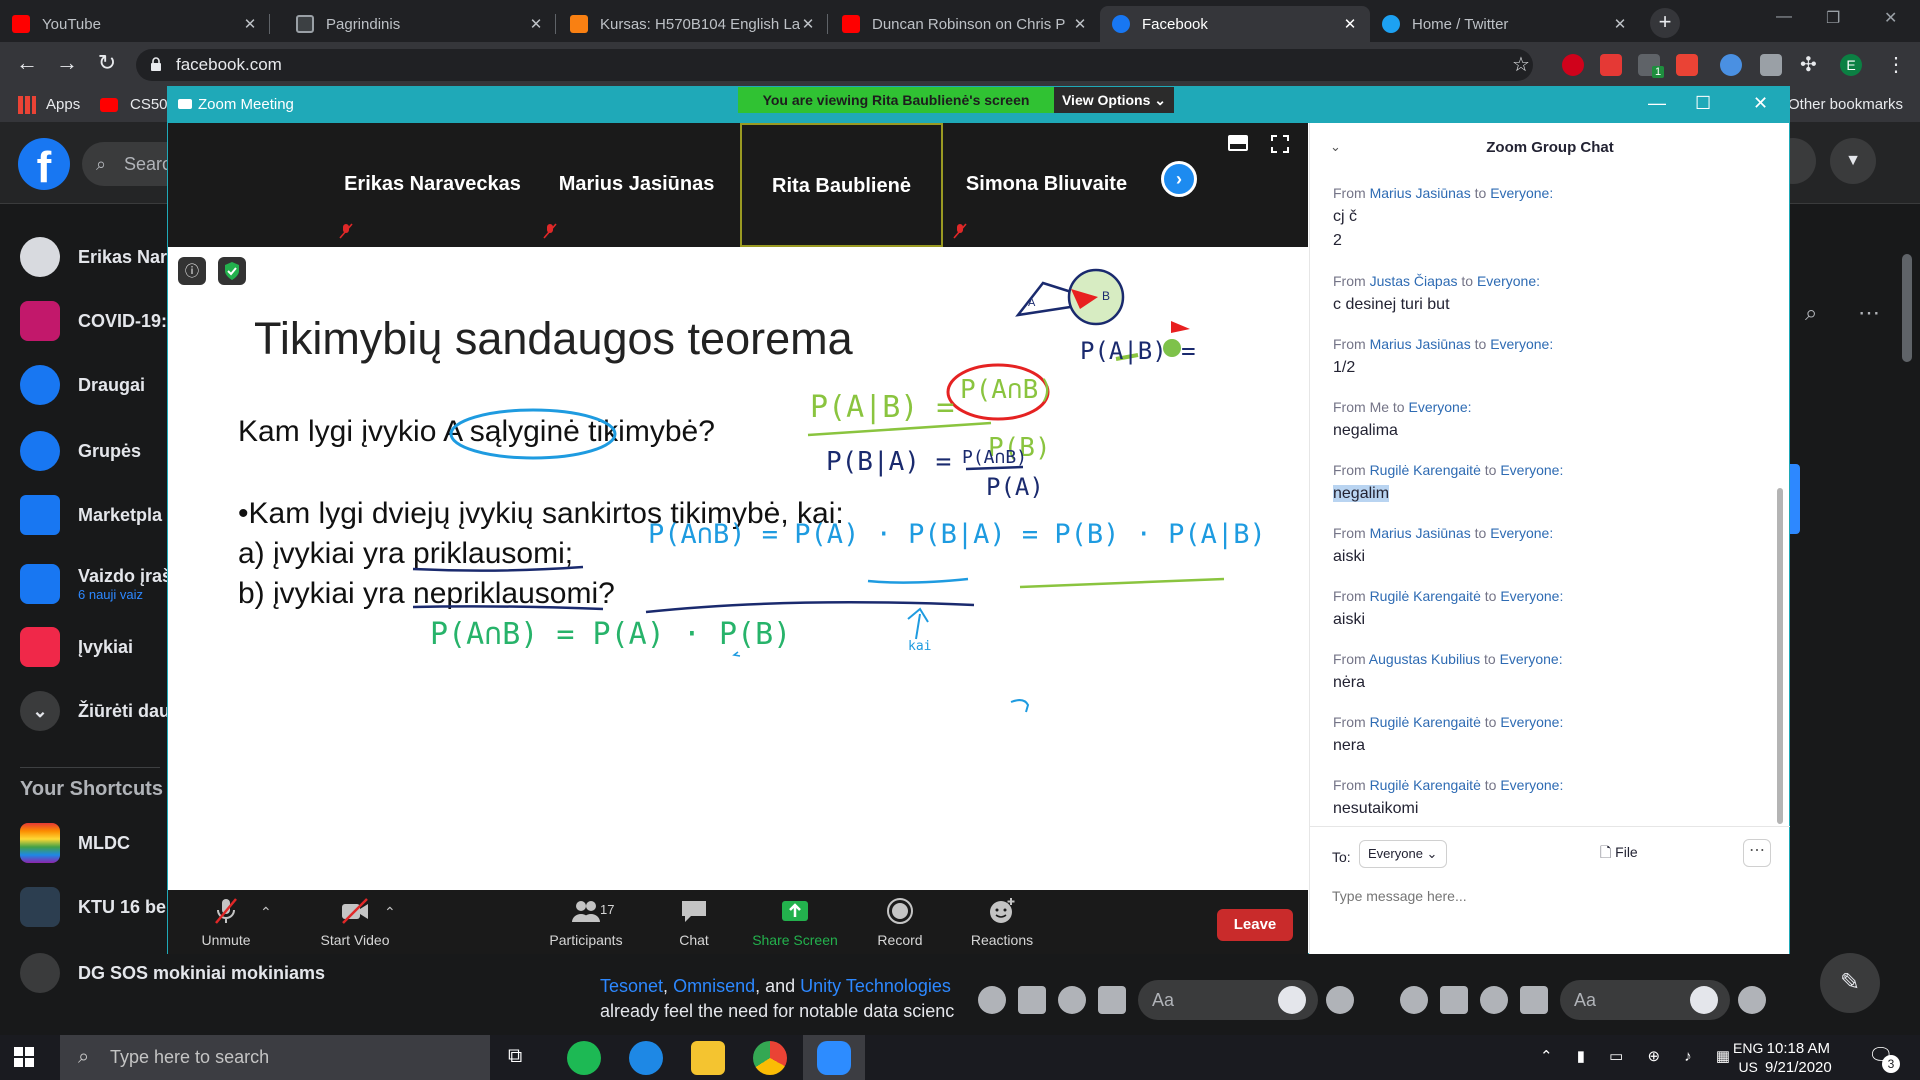 Image resolution: width=1920 pixels, height=1080 pixels. I want to click on taskbar-search: ⌕ Type here to search, so click(275, 1057).